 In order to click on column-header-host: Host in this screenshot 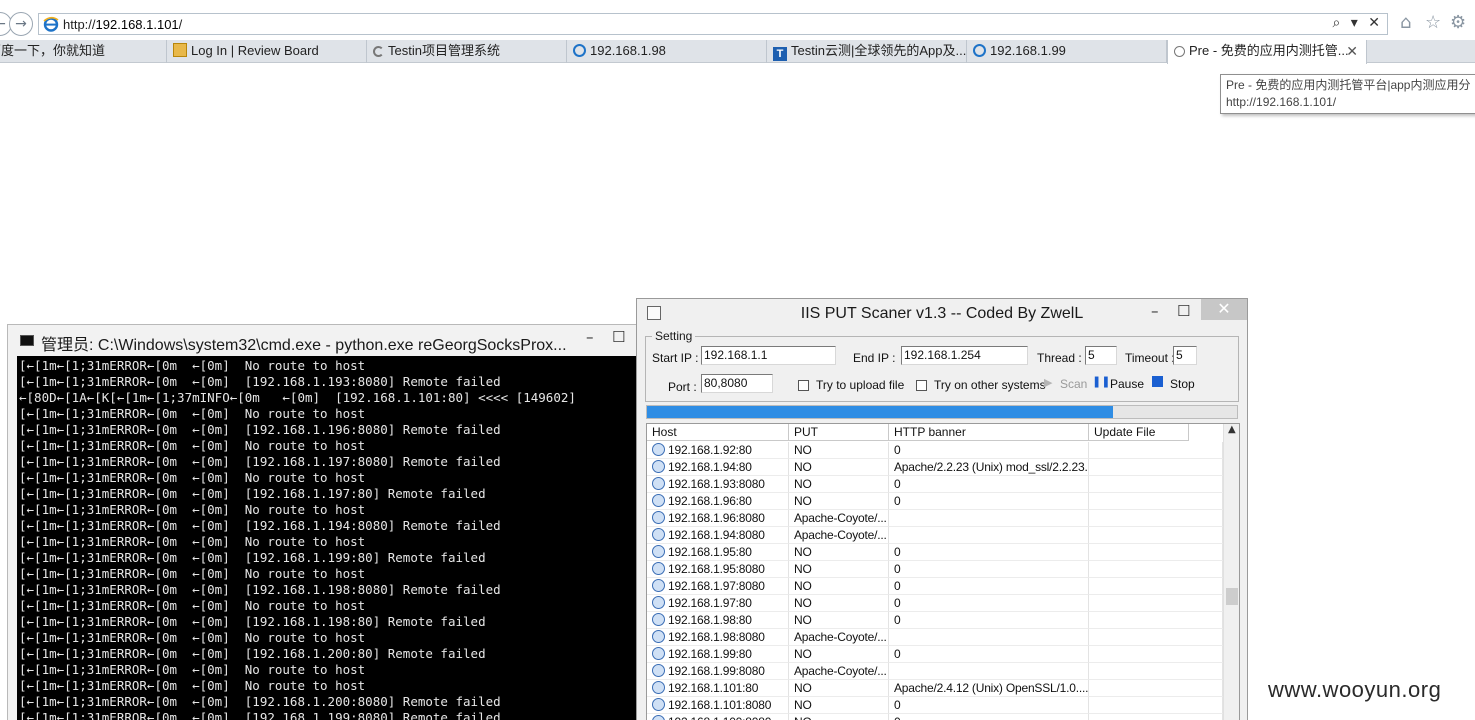, I will do `click(718, 432)`.